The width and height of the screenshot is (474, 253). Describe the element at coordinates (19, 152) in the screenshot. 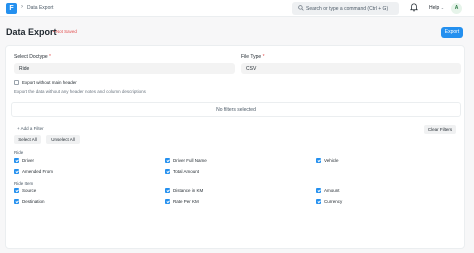

I see `section-title-ride: Ride` at that location.